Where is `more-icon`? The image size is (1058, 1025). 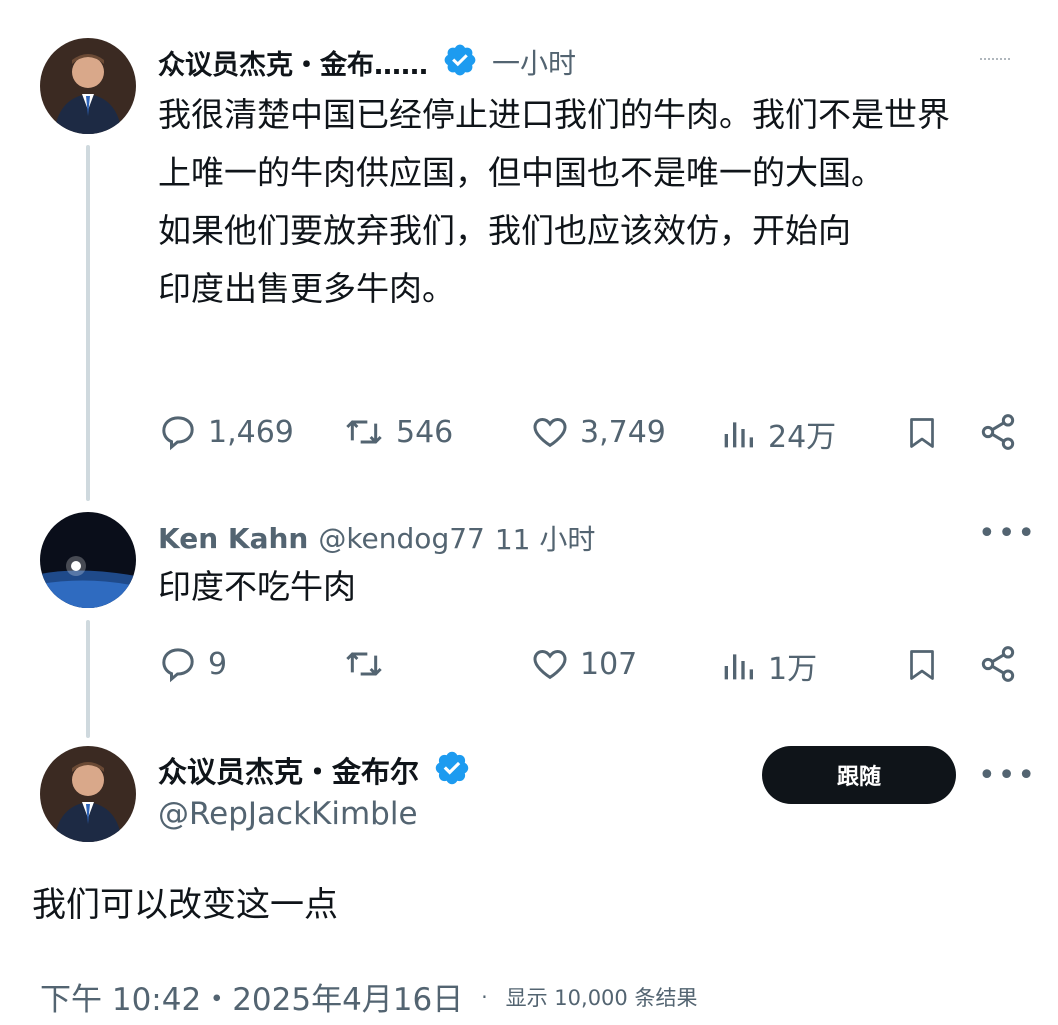
more-icon is located at coordinates (995, 61).